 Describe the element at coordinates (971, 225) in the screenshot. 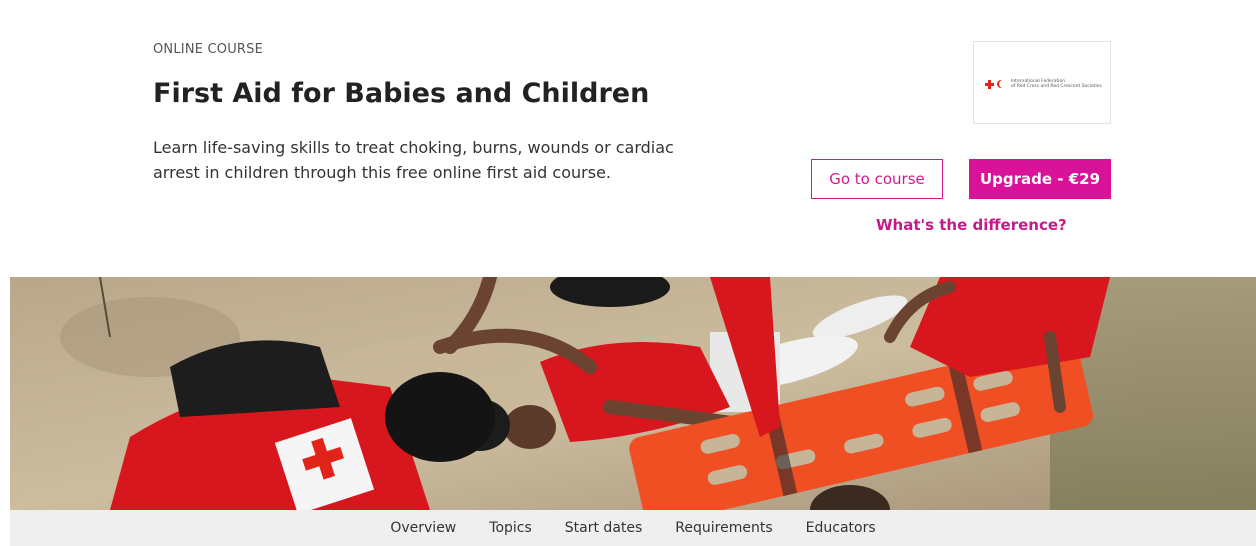

I see `difference-link: What's the difference?` at that location.